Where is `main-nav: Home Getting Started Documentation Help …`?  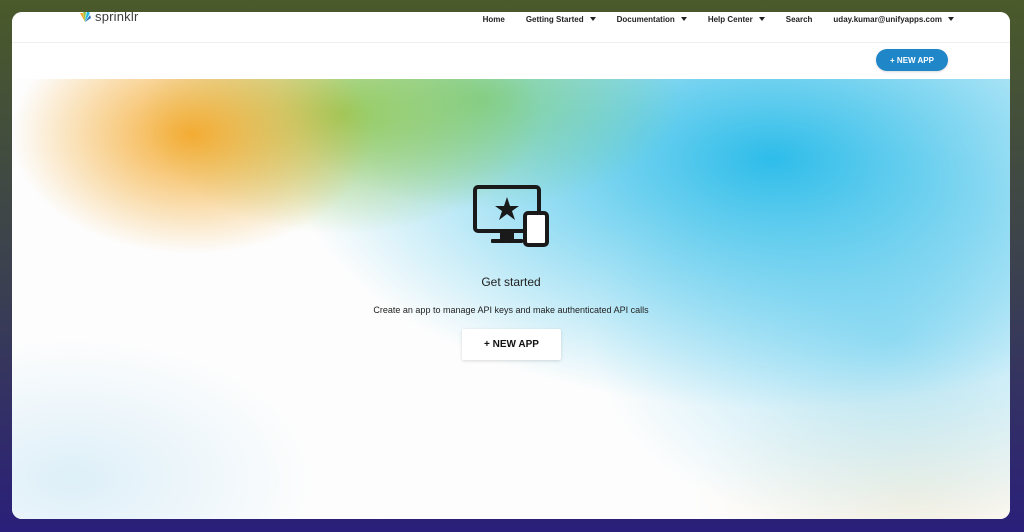 main-nav: Home Getting Started Documentation Help … is located at coordinates (718, 19).